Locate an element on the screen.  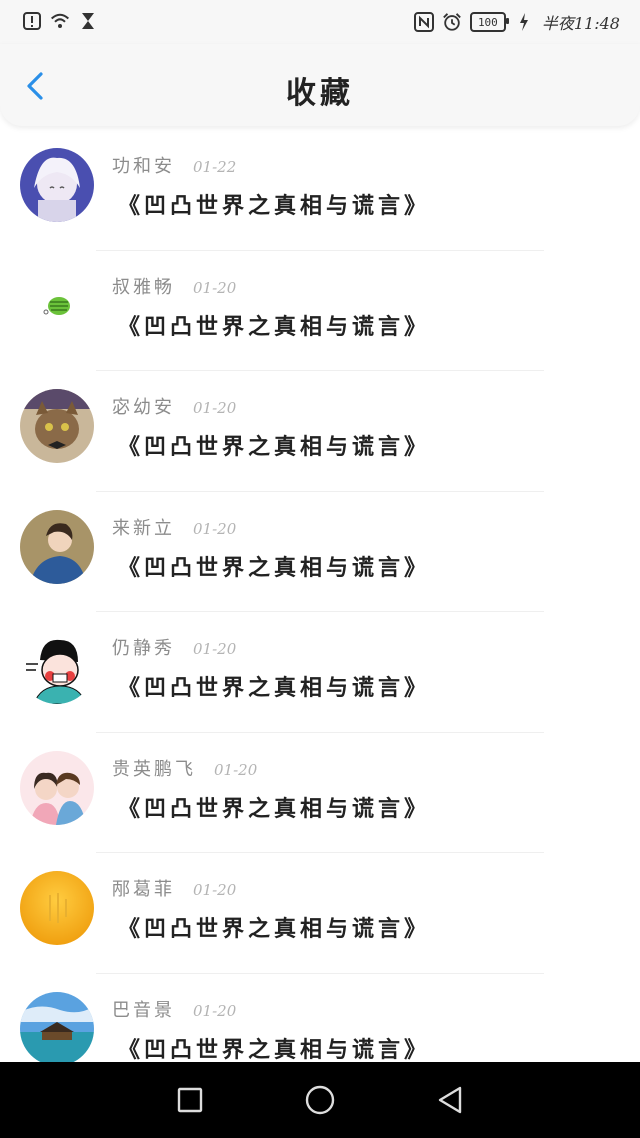
hourglass-icon is located at coordinates (88, 21).